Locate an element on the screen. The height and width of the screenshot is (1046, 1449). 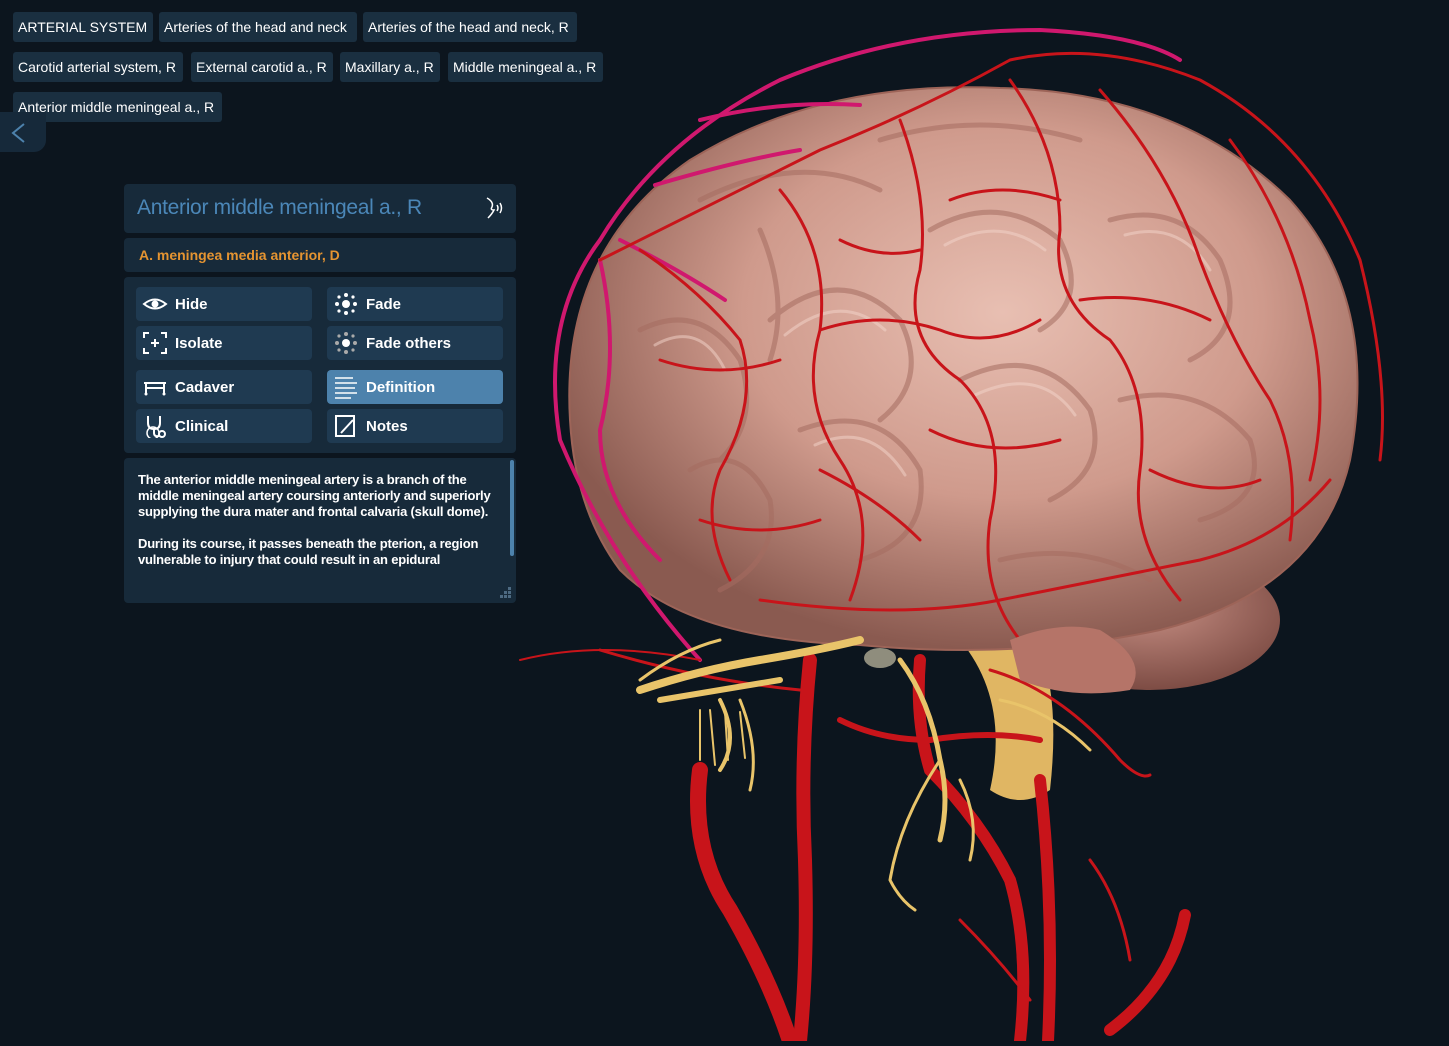
breadcrumb-item-maxillary: Maxillary a., R is located at coordinates (390, 67).